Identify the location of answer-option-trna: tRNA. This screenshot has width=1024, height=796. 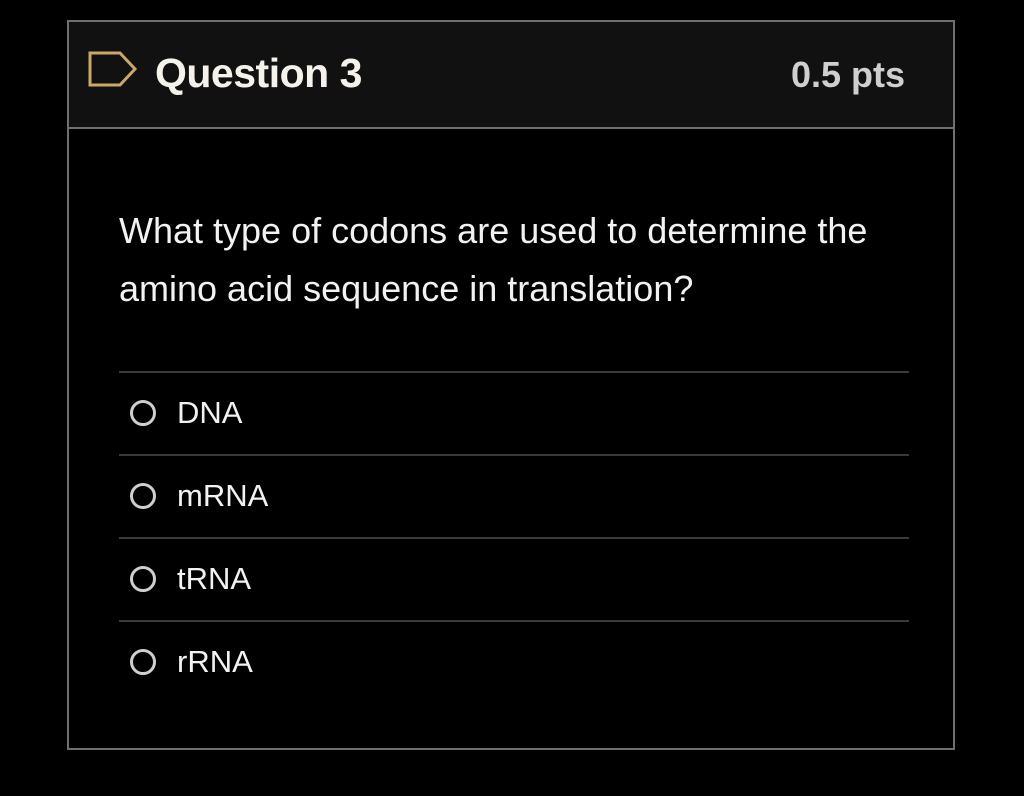
(514, 578).